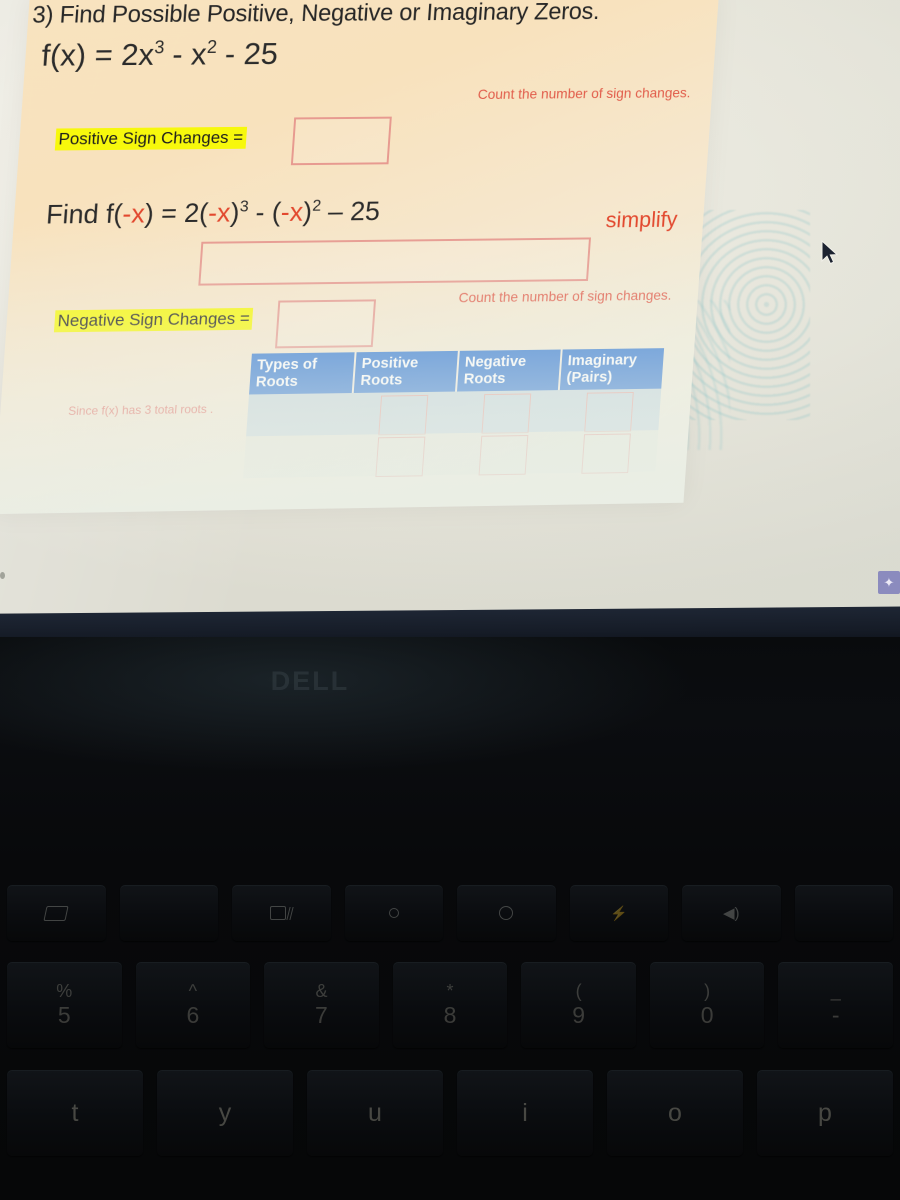  I want to click on equation-fx-lead: f(x) = 2x, so click(98, 54).